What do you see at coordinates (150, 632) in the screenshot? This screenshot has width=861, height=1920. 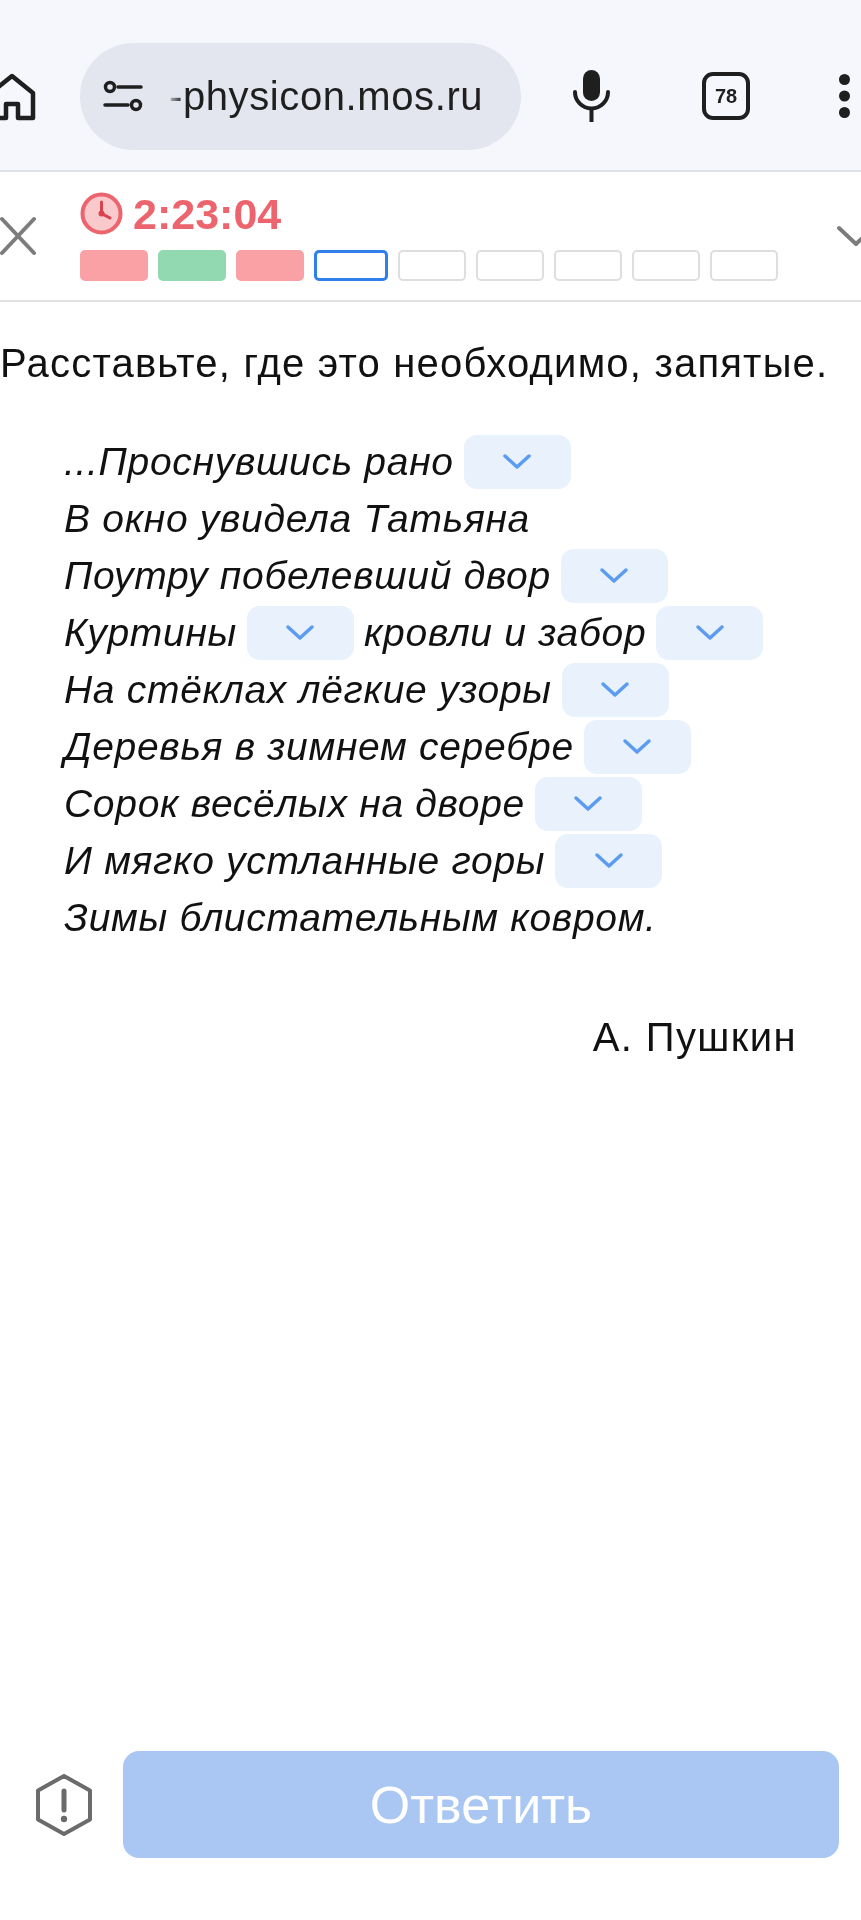 I see `poem-line-text: Куртины` at bounding box center [150, 632].